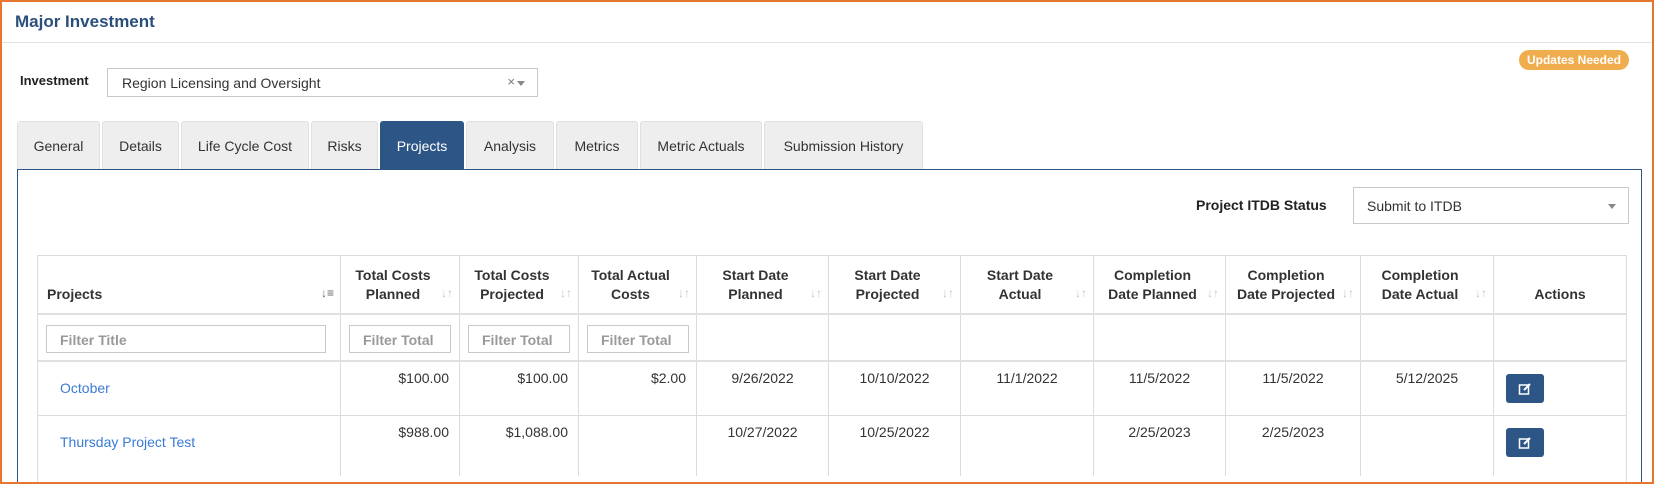 This screenshot has width=1654, height=484. Describe the element at coordinates (344, 145) in the screenshot. I see `tab-risks: Risks` at that location.